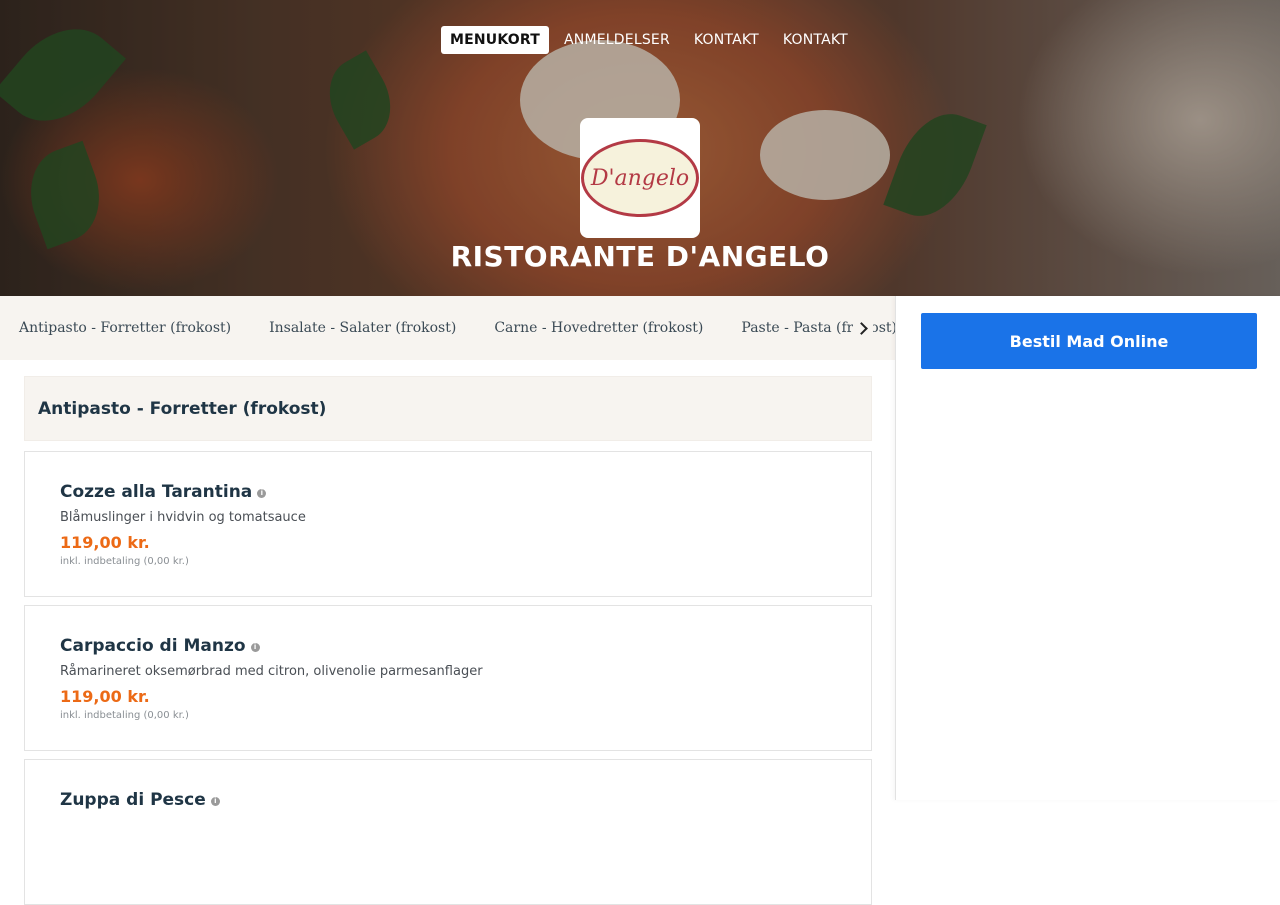  Describe the element at coordinates (617, 40) in the screenshot. I see `nav-anmeldelser: ANMELDELSER` at that location.